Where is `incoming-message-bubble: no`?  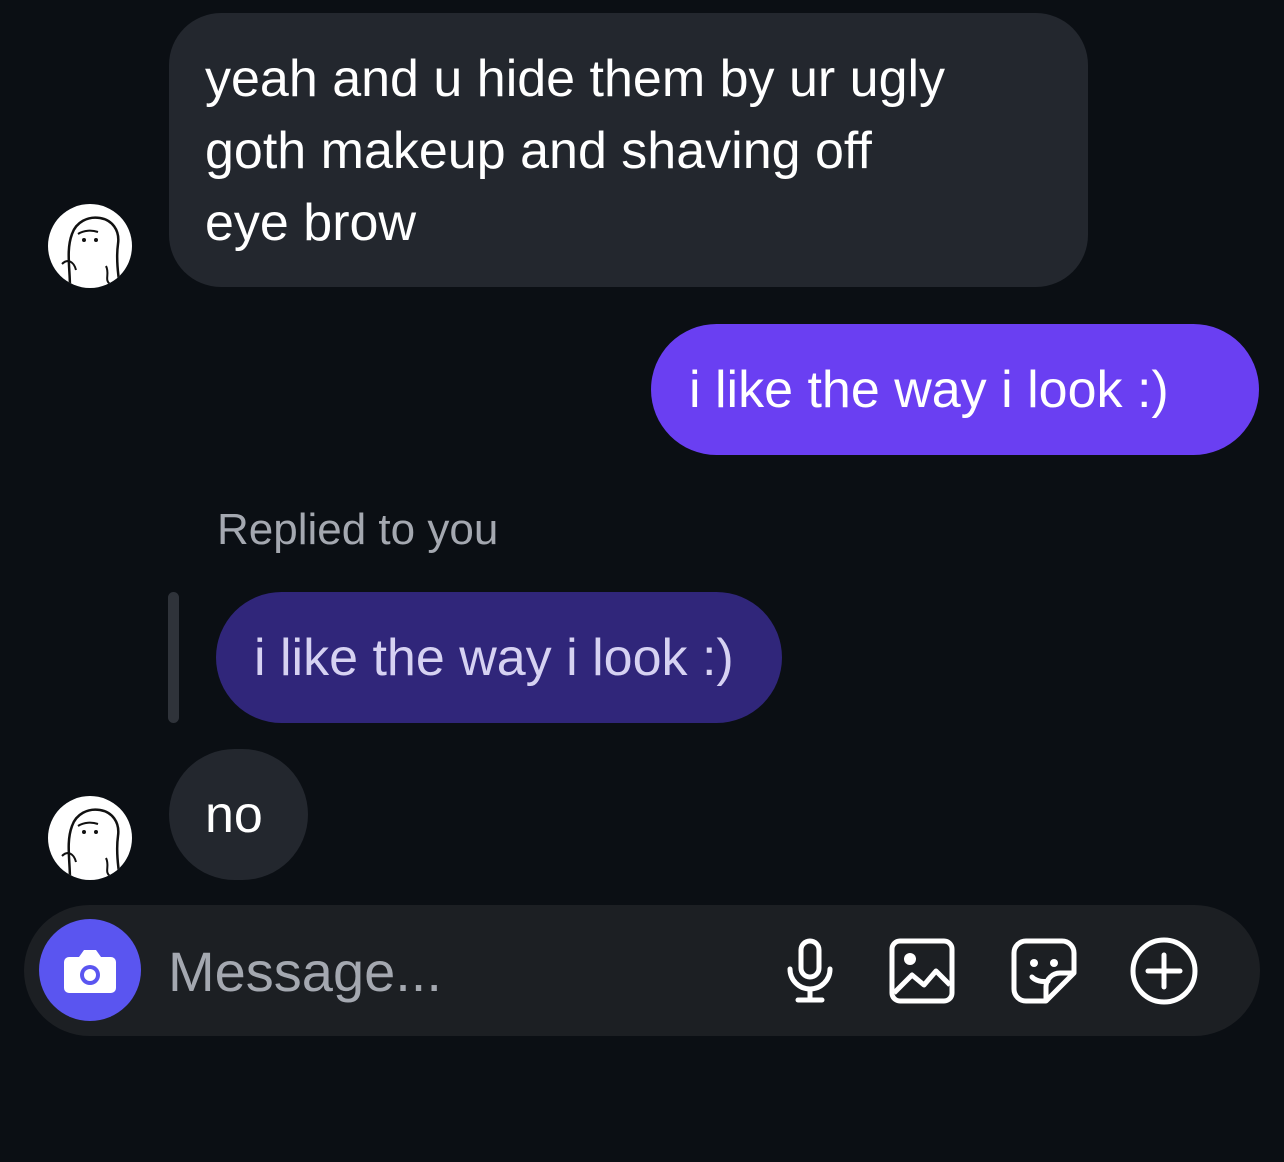
incoming-message-bubble: no is located at coordinates (238, 814).